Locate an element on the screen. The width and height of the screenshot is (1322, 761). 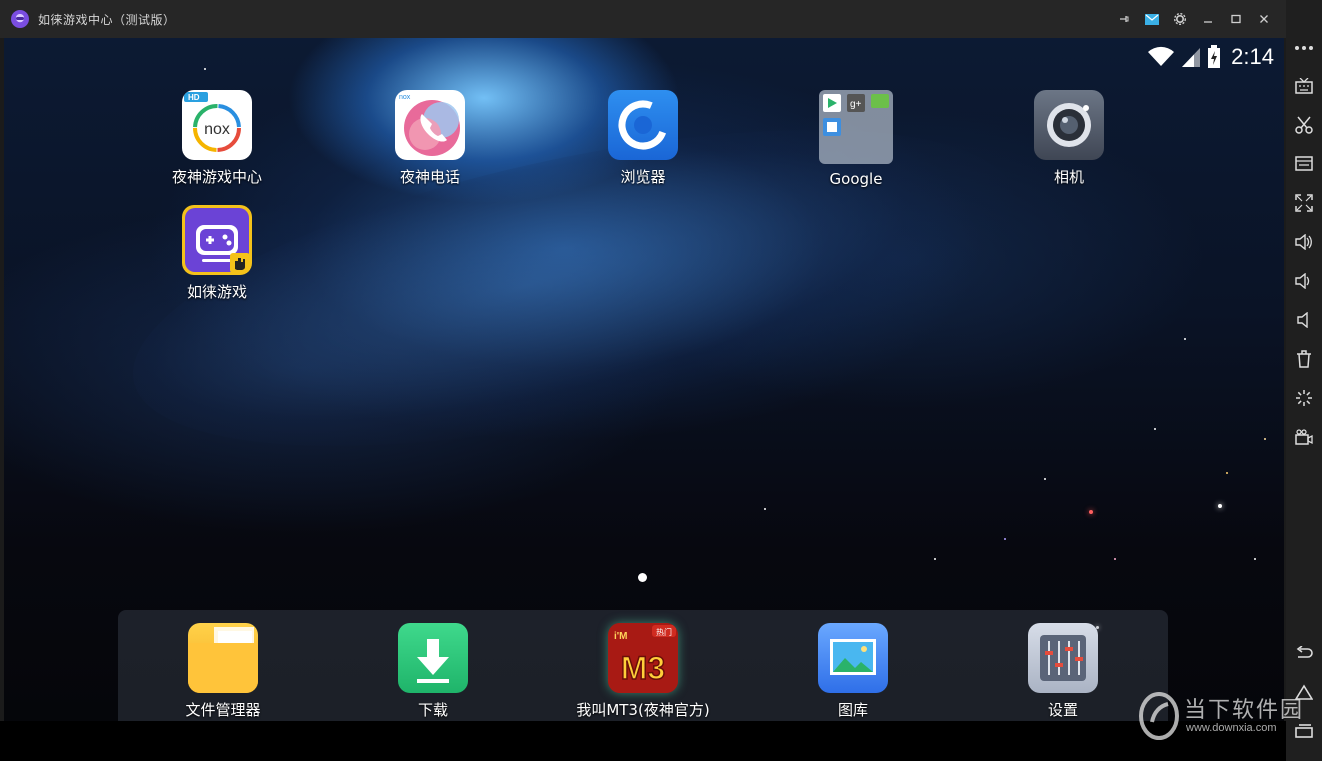
dock: 文件管理器 下载 热门 i'M M3 我叫MT3(夜神官方) 图库 设置 is located at coordinates (643, 665).